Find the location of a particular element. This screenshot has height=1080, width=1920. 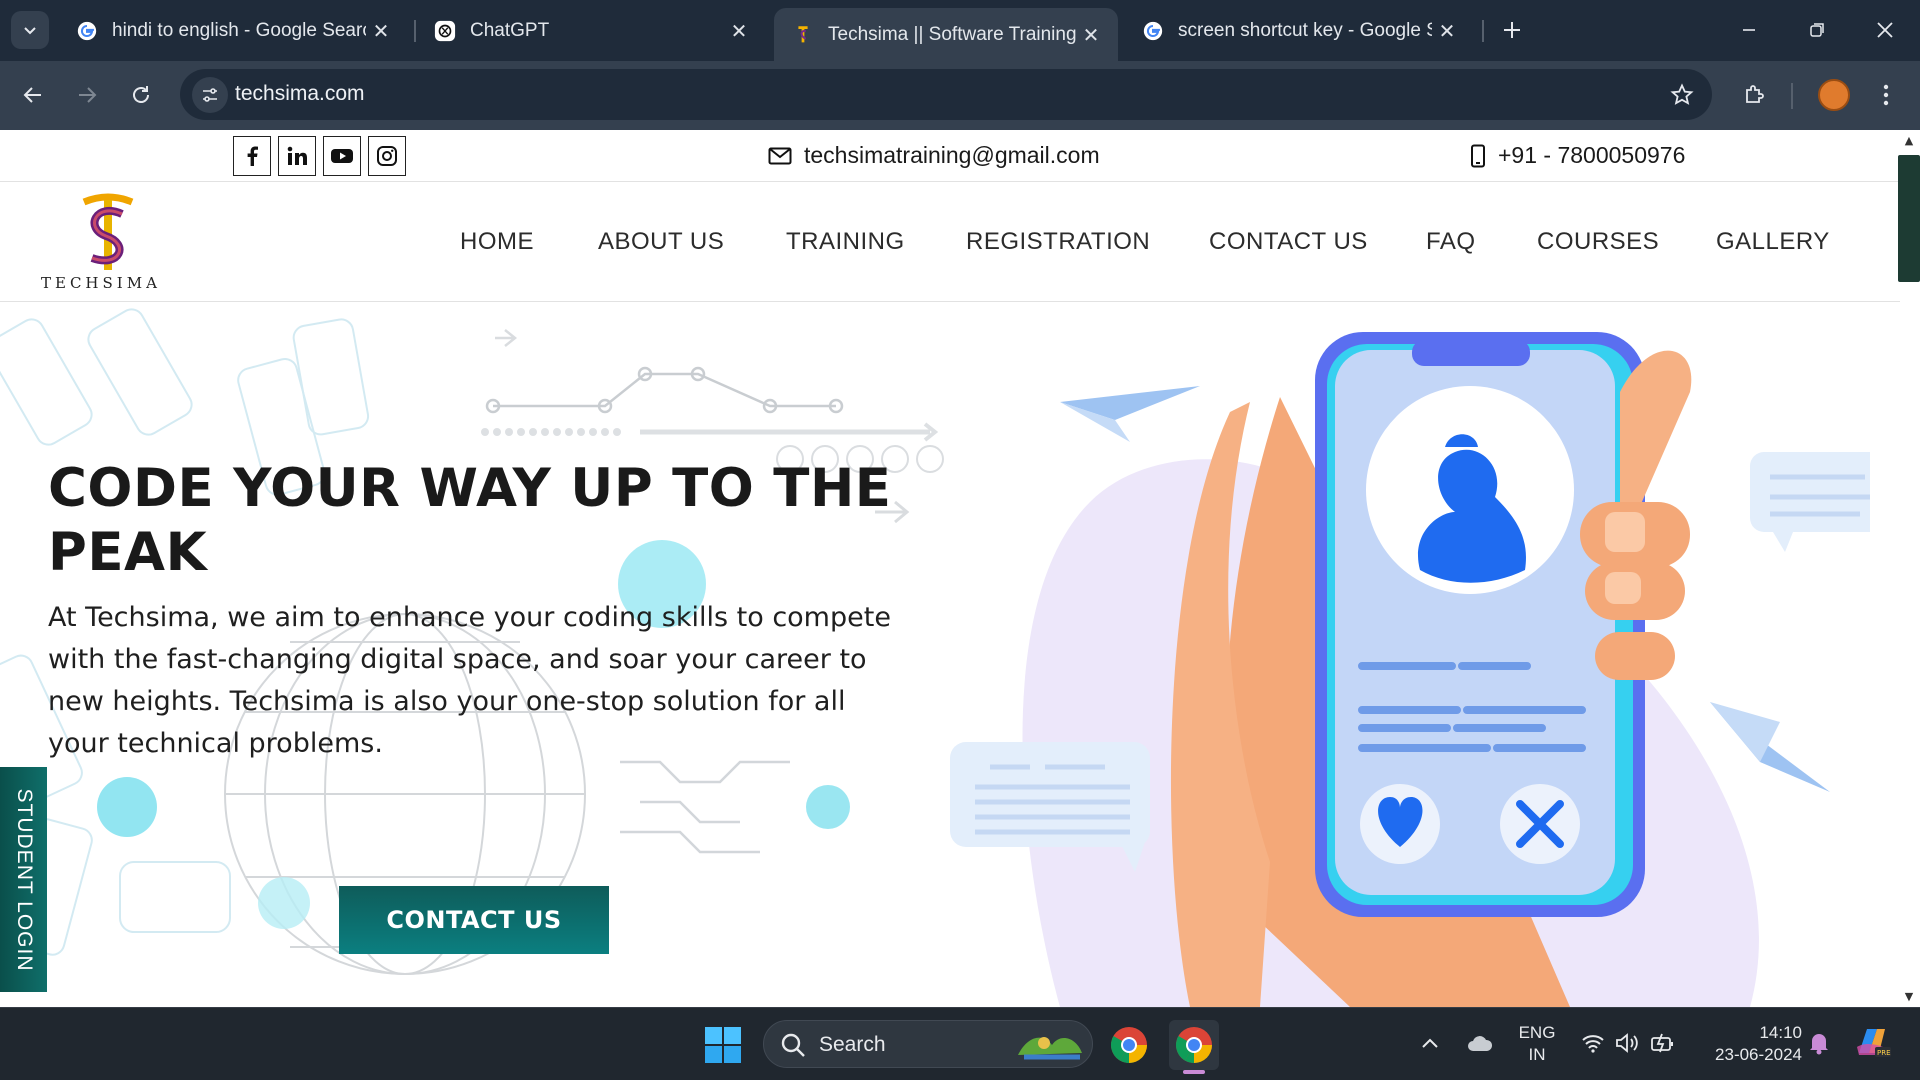

clock-date: 23-06-2024 is located at coordinates (1758, 1054).